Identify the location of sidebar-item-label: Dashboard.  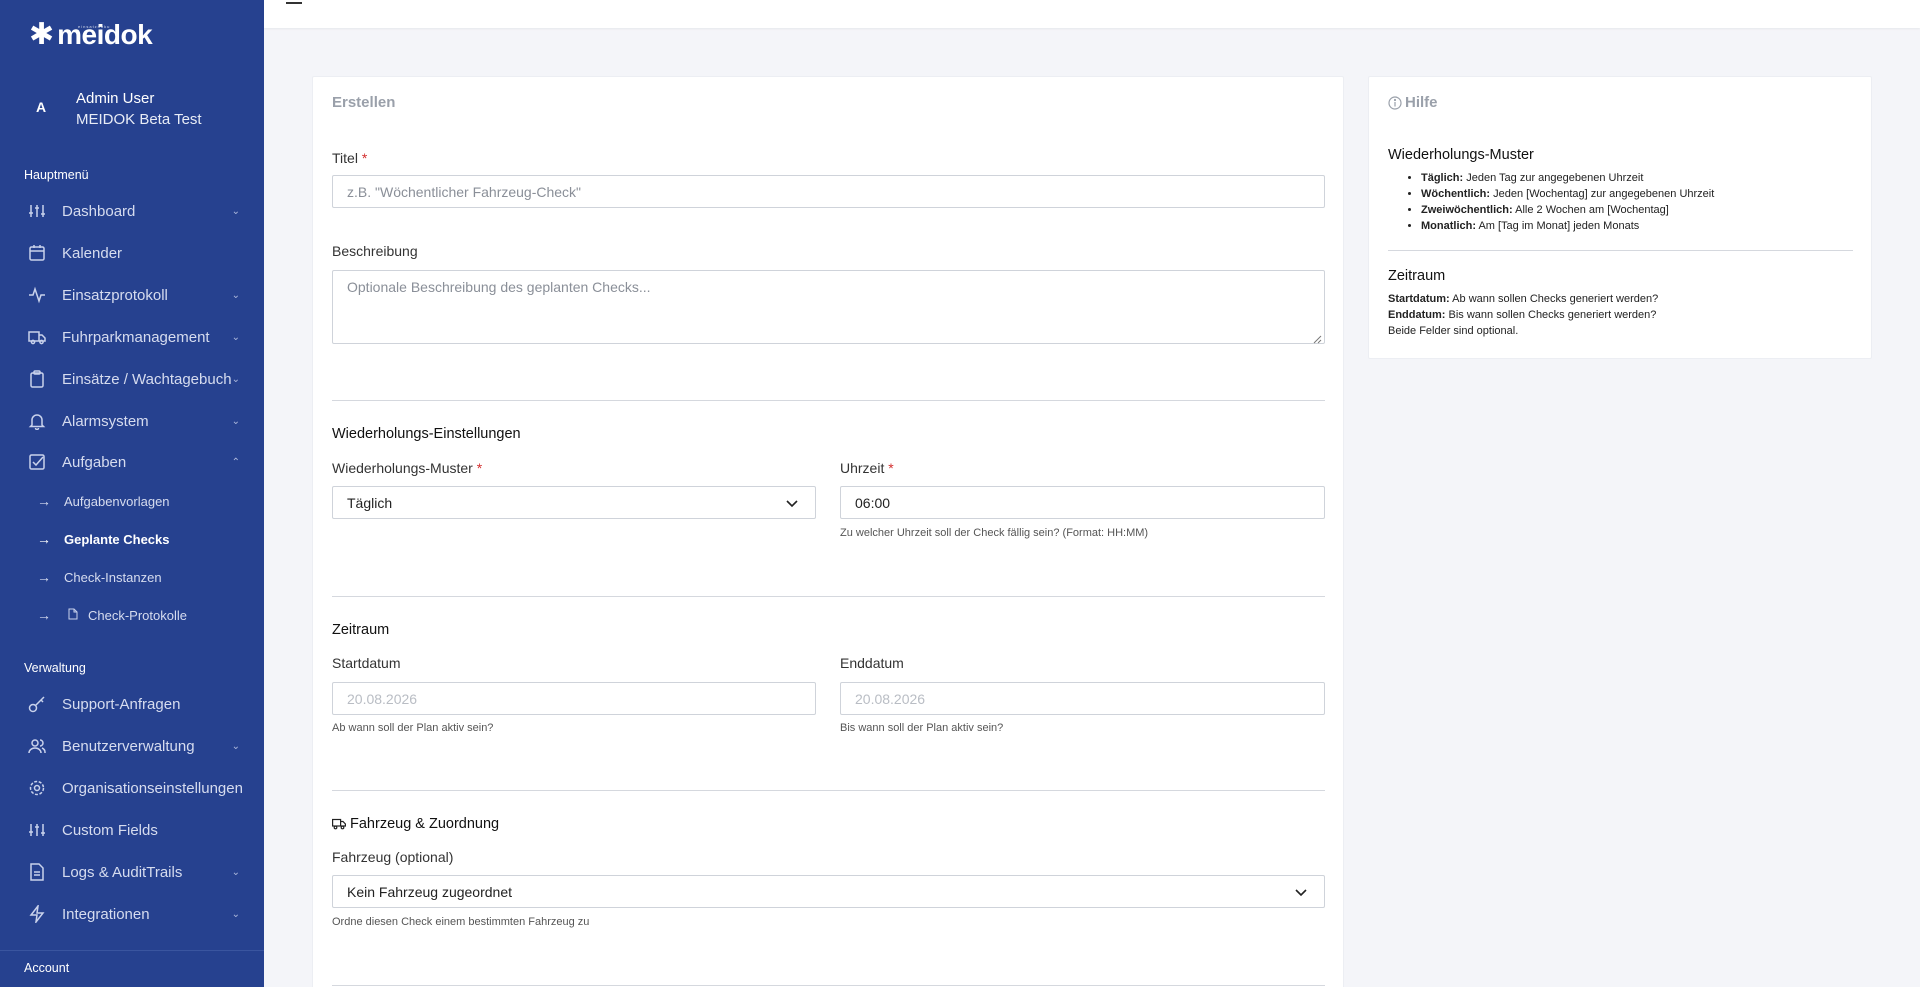
(99, 211).